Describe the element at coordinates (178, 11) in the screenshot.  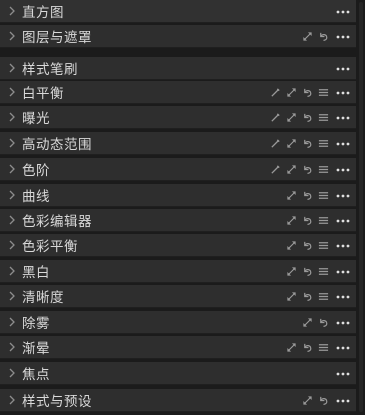
I see `panel-row: 直方图` at that location.